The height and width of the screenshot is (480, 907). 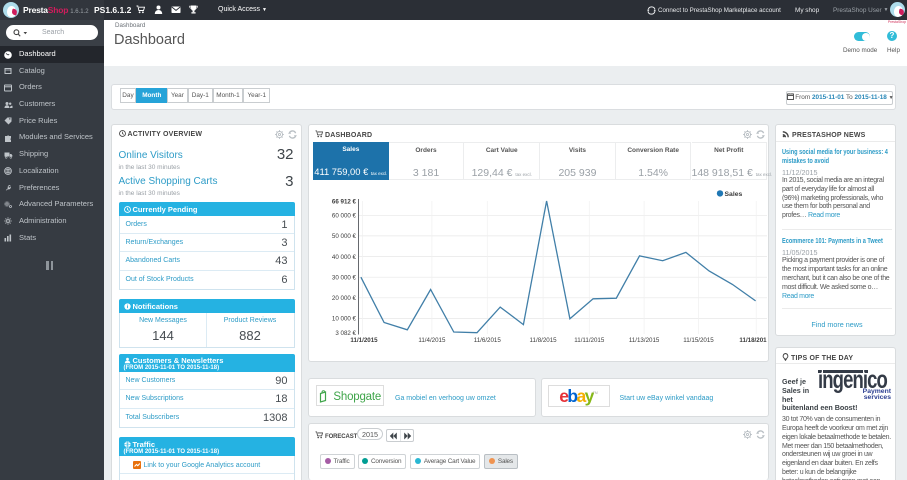 I want to click on svg-text: 50 000 €, so click(x=344, y=236).